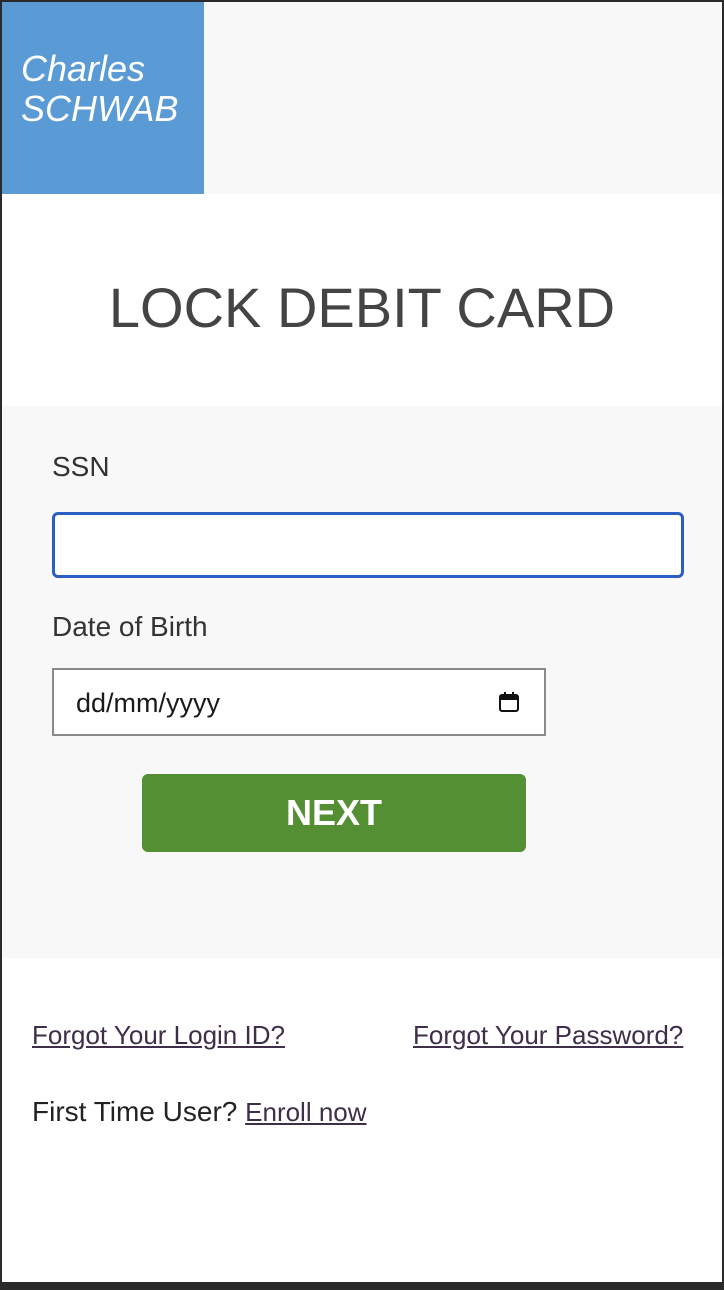 This screenshot has width=724, height=1290. I want to click on dob-label: Date of Birth, so click(130, 626).